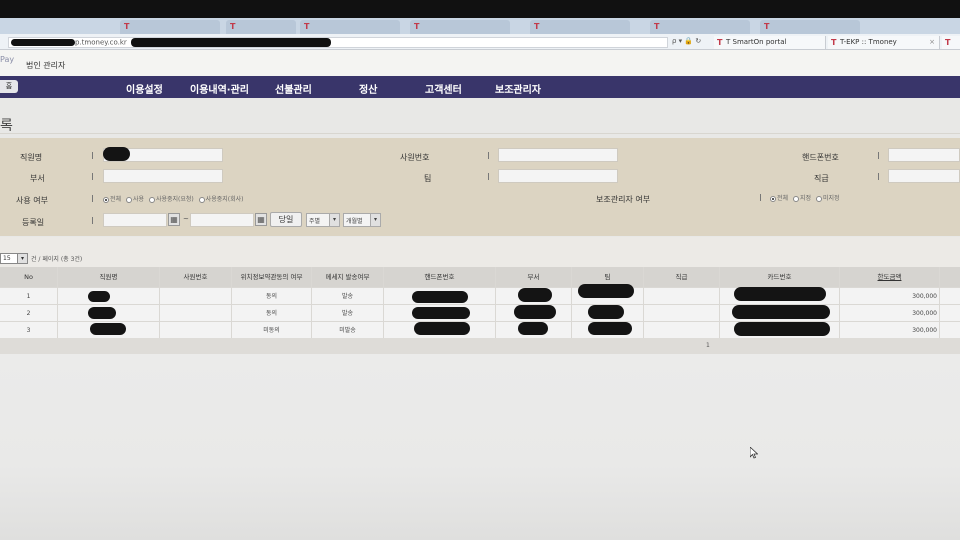 The image size is (960, 540). I want to click on cell-no: 1, so click(29, 296).